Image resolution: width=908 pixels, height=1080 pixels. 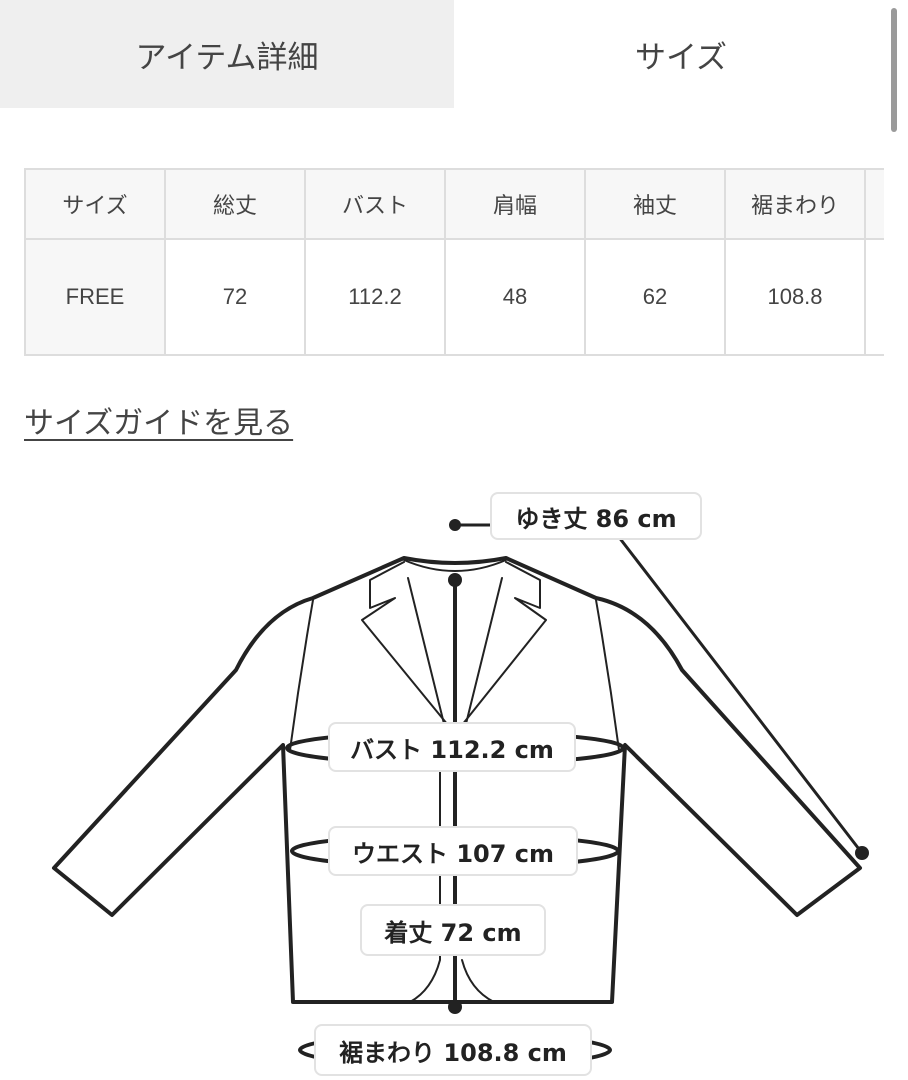 What do you see at coordinates (95, 204) in the screenshot?
I see `header-size: サイズ` at bounding box center [95, 204].